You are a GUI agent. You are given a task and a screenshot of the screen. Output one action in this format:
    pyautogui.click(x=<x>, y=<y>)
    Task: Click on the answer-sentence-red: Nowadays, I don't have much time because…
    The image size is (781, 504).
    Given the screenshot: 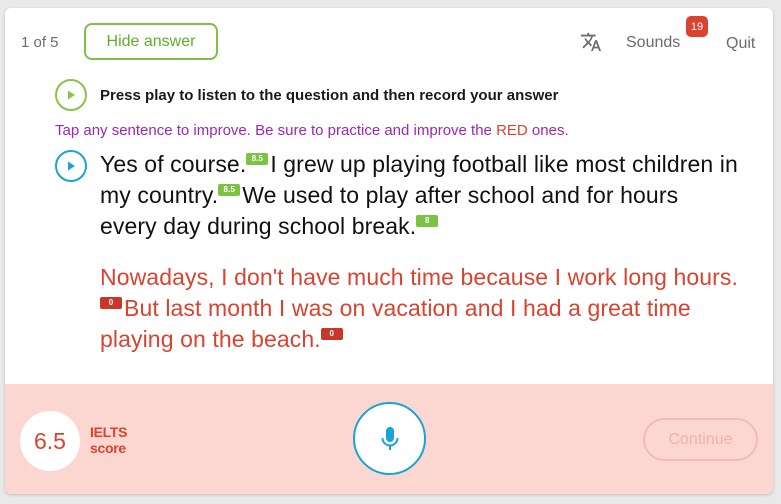 What is the action you would take?
    pyautogui.click(x=419, y=277)
    